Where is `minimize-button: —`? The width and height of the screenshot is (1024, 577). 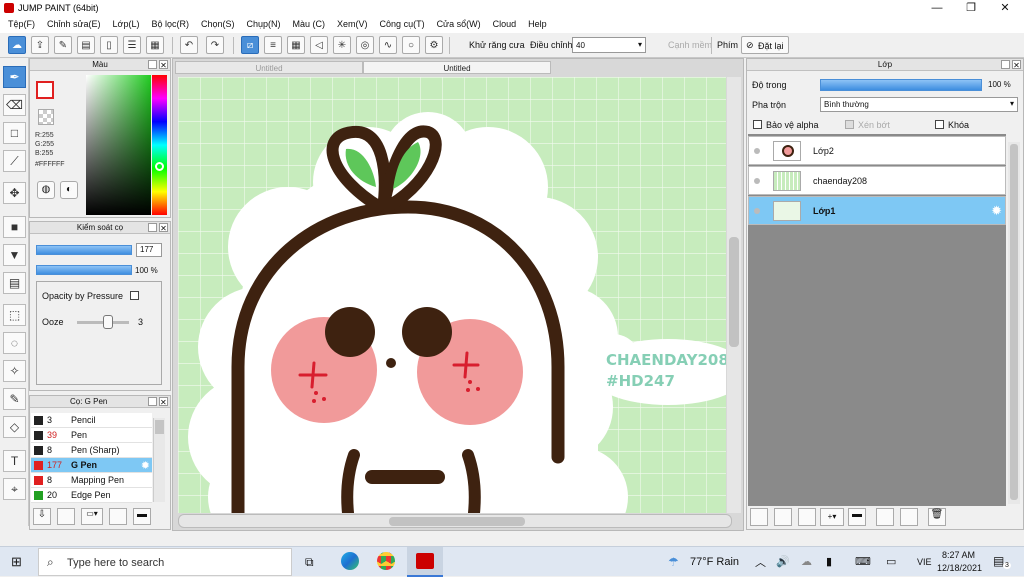
minimize-button: — is located at coordinates (937, 8).